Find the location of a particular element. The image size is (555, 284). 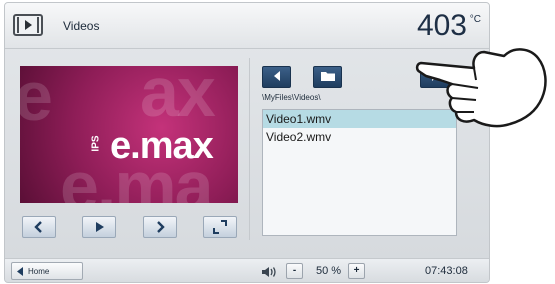

fullscreen-icon is located at coordinates (220, 227).